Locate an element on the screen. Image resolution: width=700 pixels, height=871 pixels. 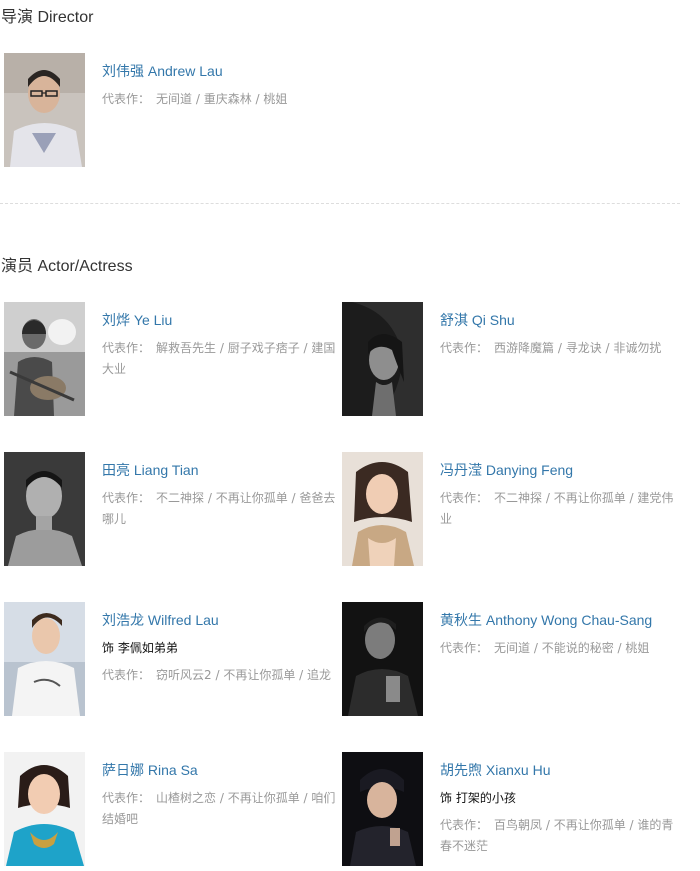
actor-role: 饰 打架的小孩 is located at coordinates (478, 798).